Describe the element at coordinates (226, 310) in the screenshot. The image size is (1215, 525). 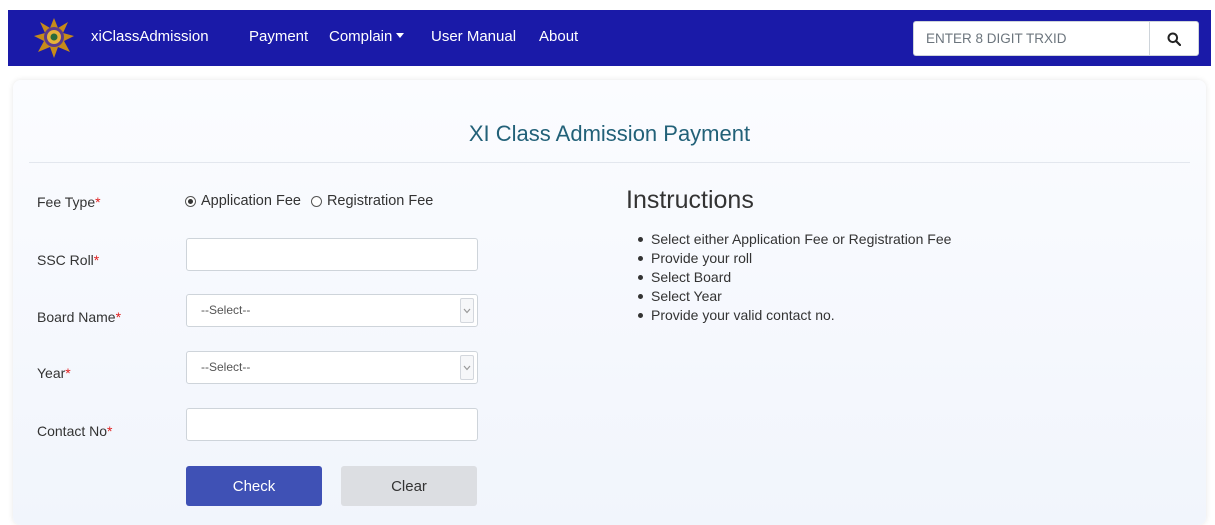
I see `board-name-selected-value: --Select--` at that location.